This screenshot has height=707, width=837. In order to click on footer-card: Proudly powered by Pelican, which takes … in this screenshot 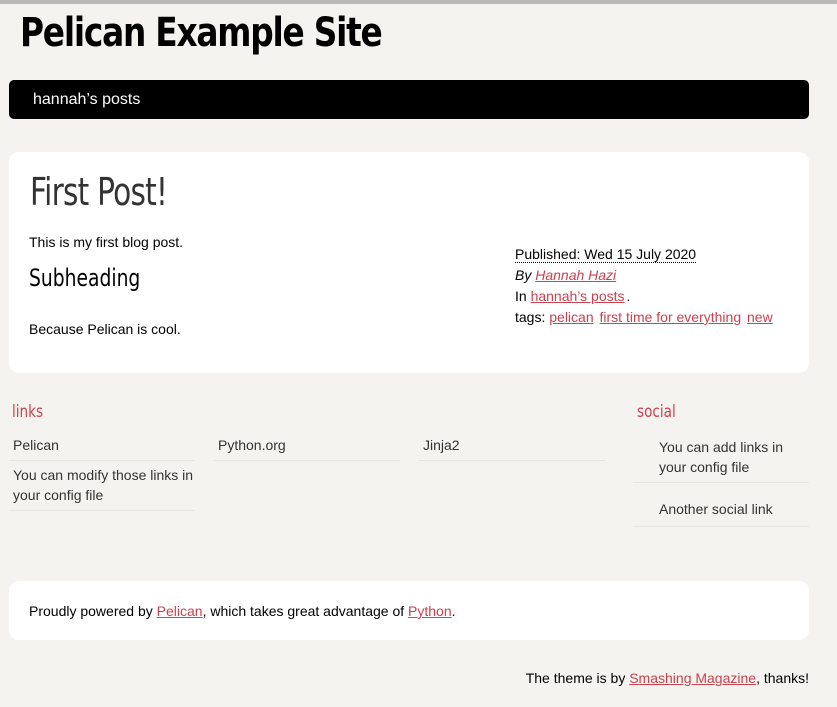, I will do `click(409, 610)`.